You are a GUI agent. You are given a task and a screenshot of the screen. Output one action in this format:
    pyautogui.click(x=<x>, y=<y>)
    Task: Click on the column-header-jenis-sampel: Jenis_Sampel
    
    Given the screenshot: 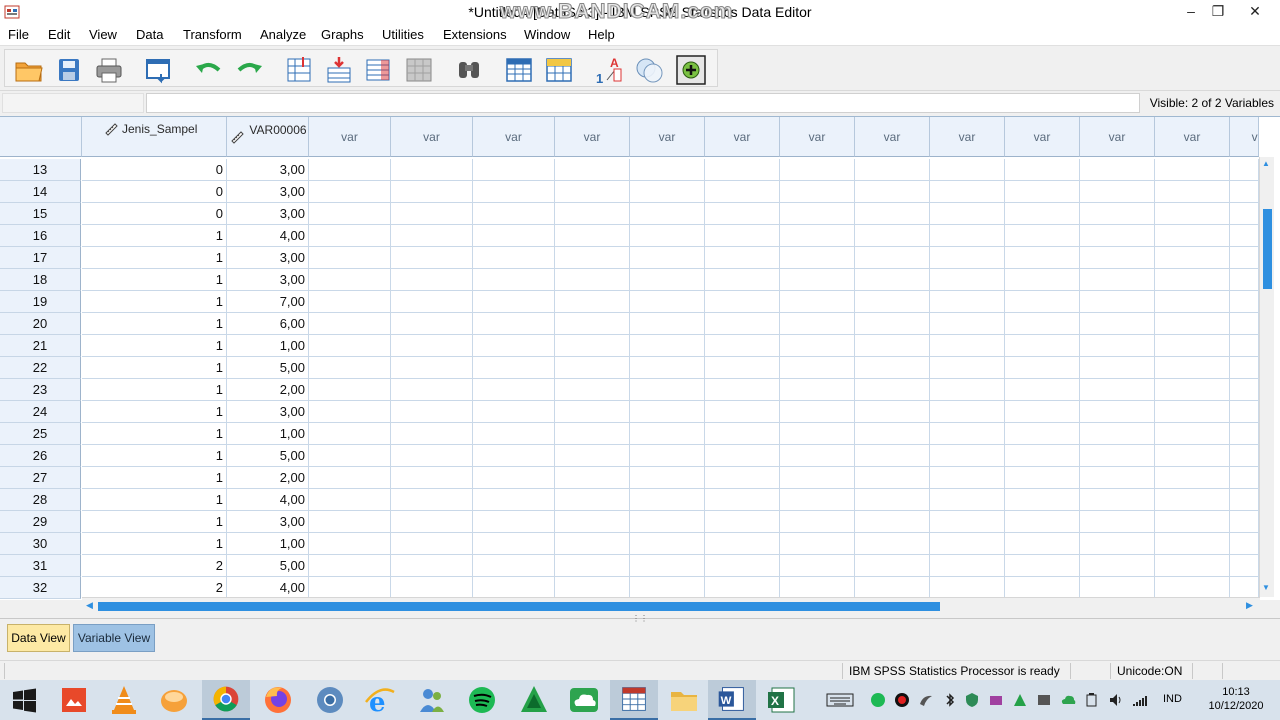 What is the action you would take?
    pyautogui.click(x=154, y=137)
    